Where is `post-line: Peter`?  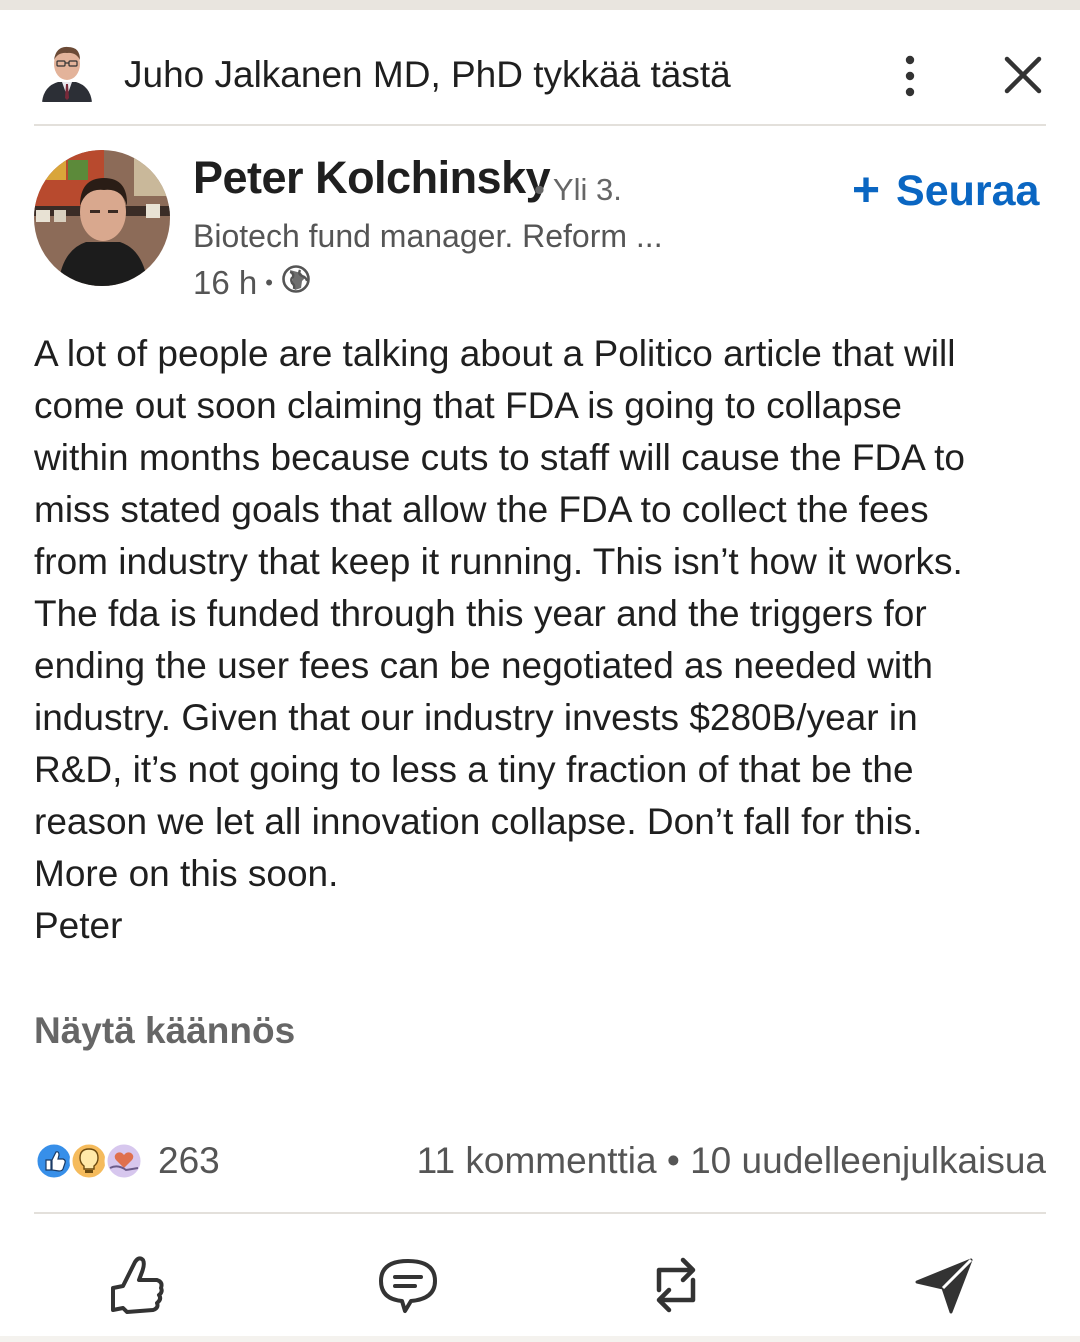 post-line: Peter is located at coordinates (78, 925).